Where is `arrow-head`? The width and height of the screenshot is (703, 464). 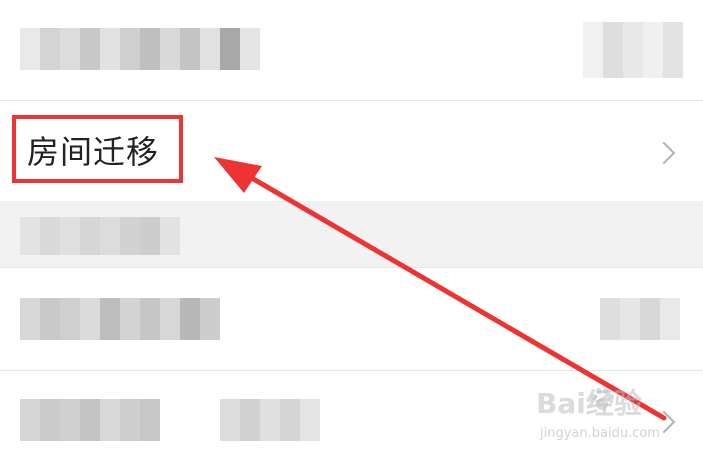
arrow-head is located at coordinates (238, 175).